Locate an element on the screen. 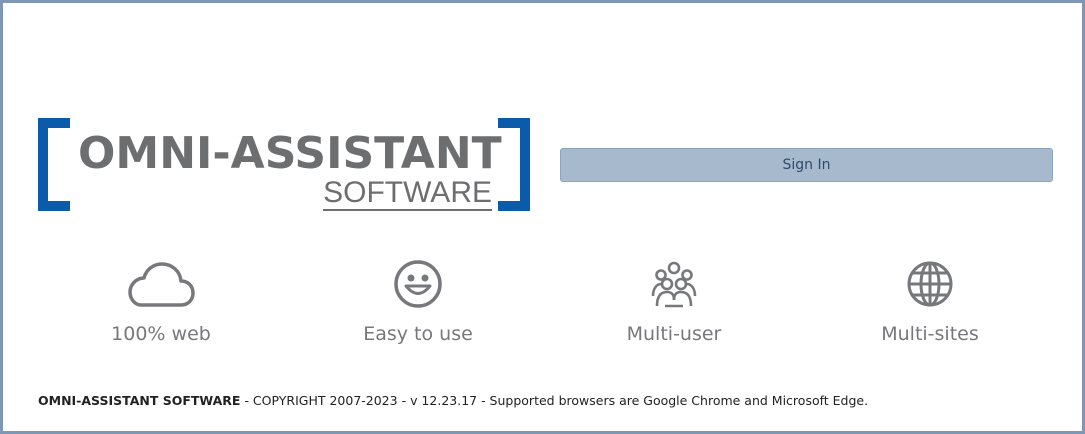  feature-label: Easy to use is located at coordinates (418, 334).